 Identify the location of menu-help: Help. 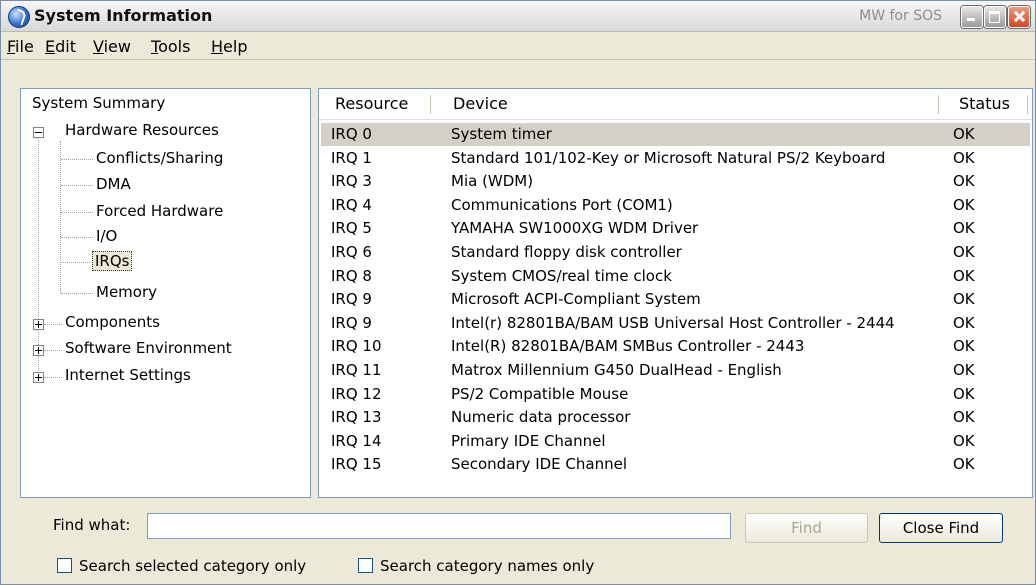
(229, 46).